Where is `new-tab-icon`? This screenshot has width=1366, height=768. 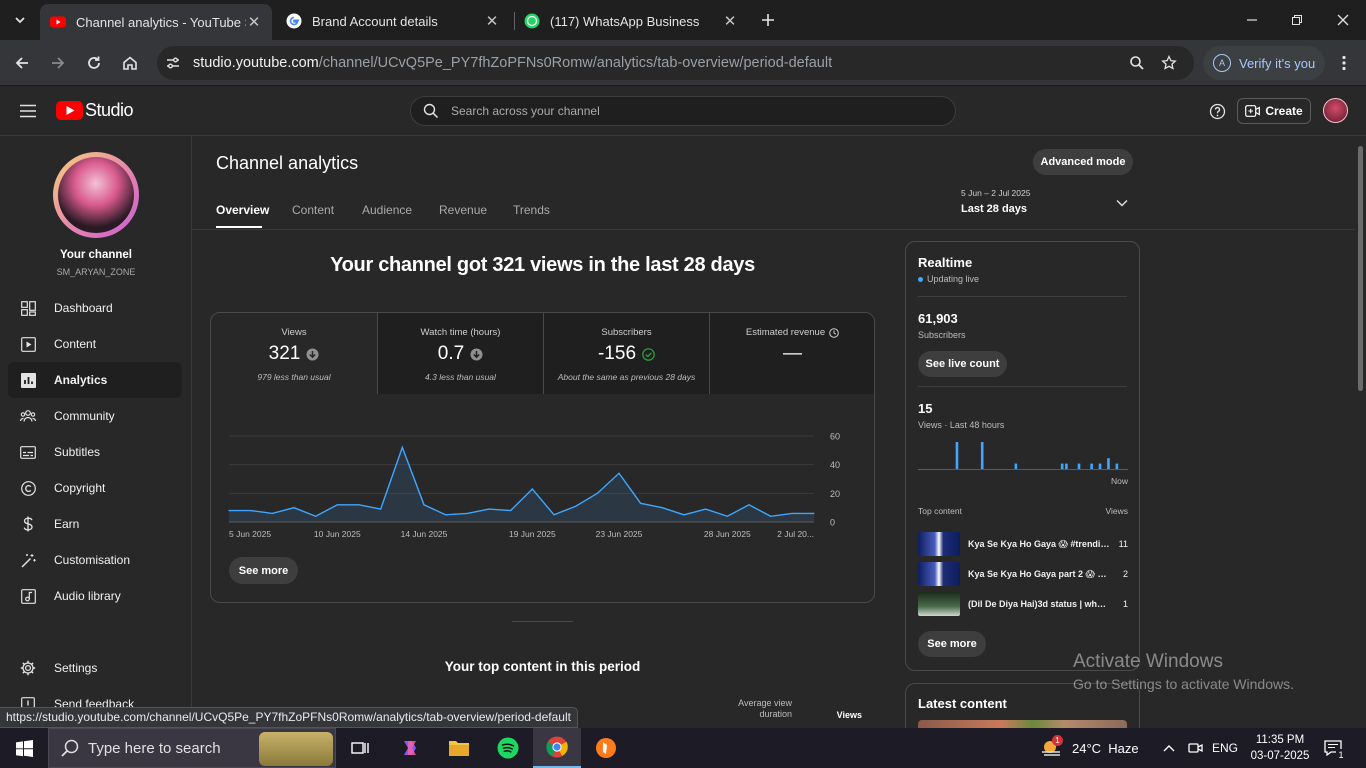
new-tab-icon is located at coordinates (768, 20).